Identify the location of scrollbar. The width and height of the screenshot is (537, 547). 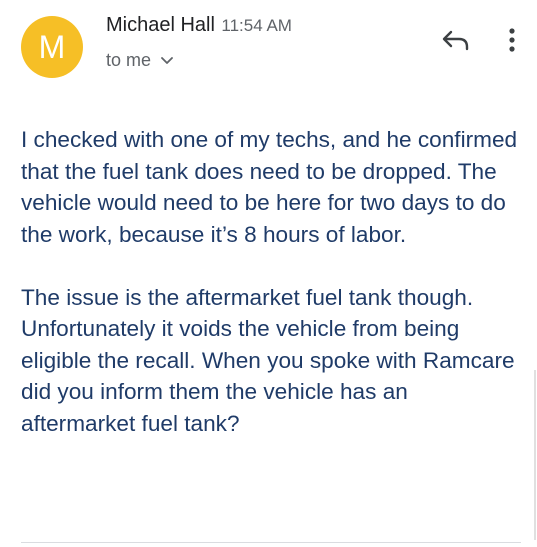
(535, 455).